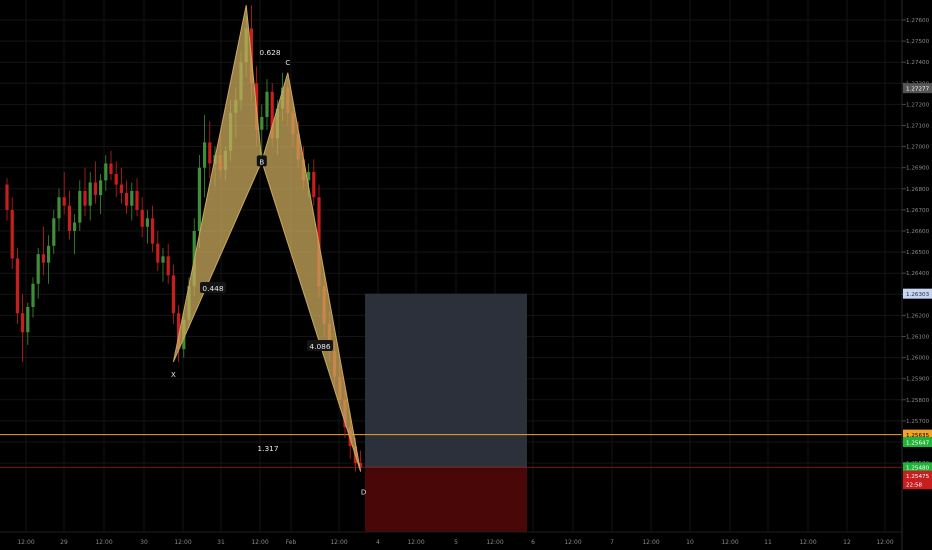  I want to click on price-tick-label: 1.26900, so click(918, 169).